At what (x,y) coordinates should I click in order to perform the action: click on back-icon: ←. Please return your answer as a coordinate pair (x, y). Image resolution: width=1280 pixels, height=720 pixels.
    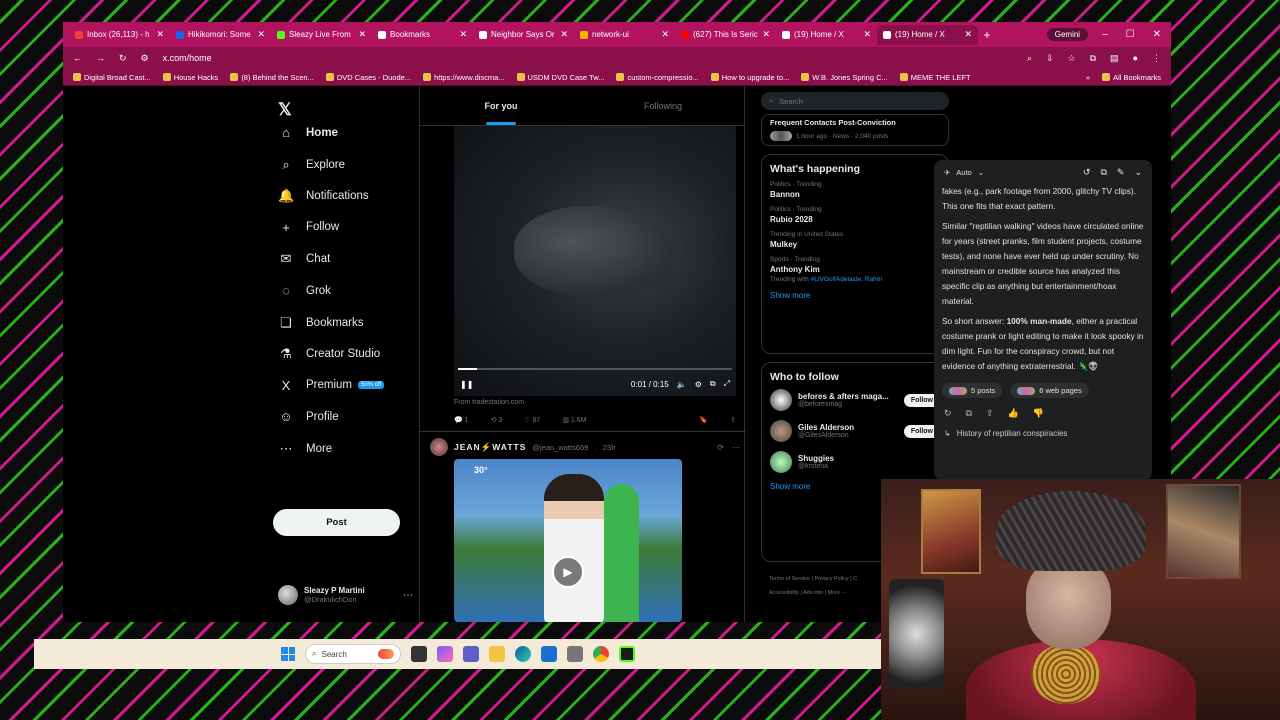
    Looking at the image, I should click on (77, 58).